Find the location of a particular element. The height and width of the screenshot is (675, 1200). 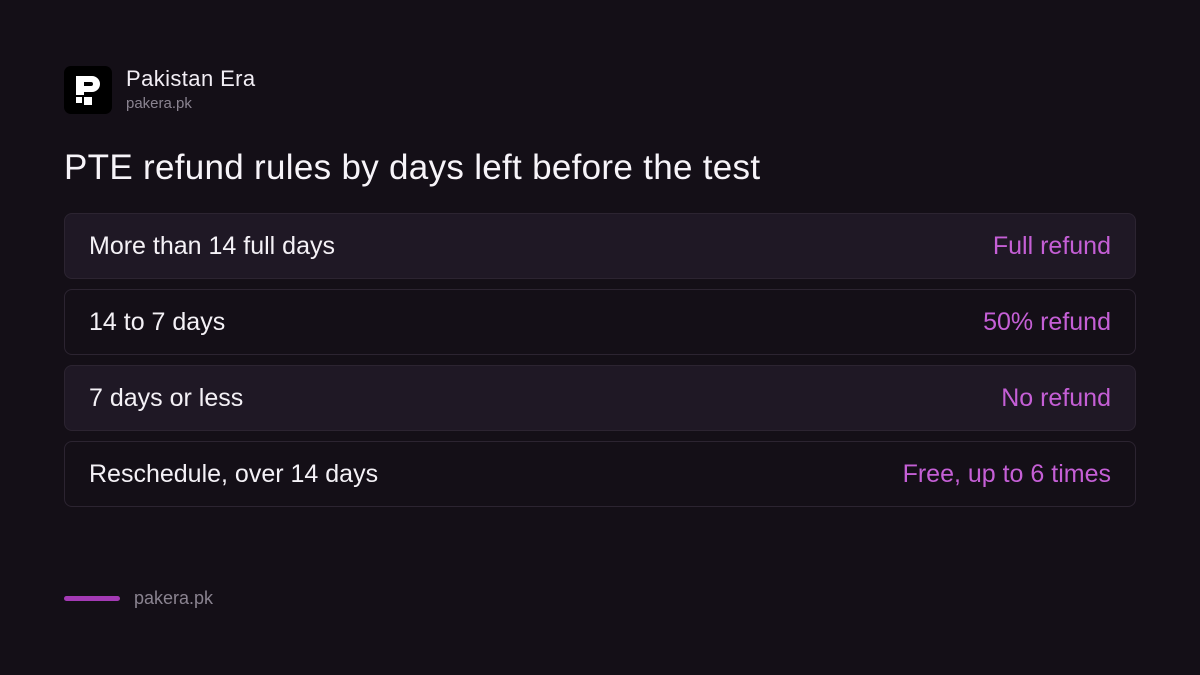

footer-accent-bar is located at coordinates (92, 598).